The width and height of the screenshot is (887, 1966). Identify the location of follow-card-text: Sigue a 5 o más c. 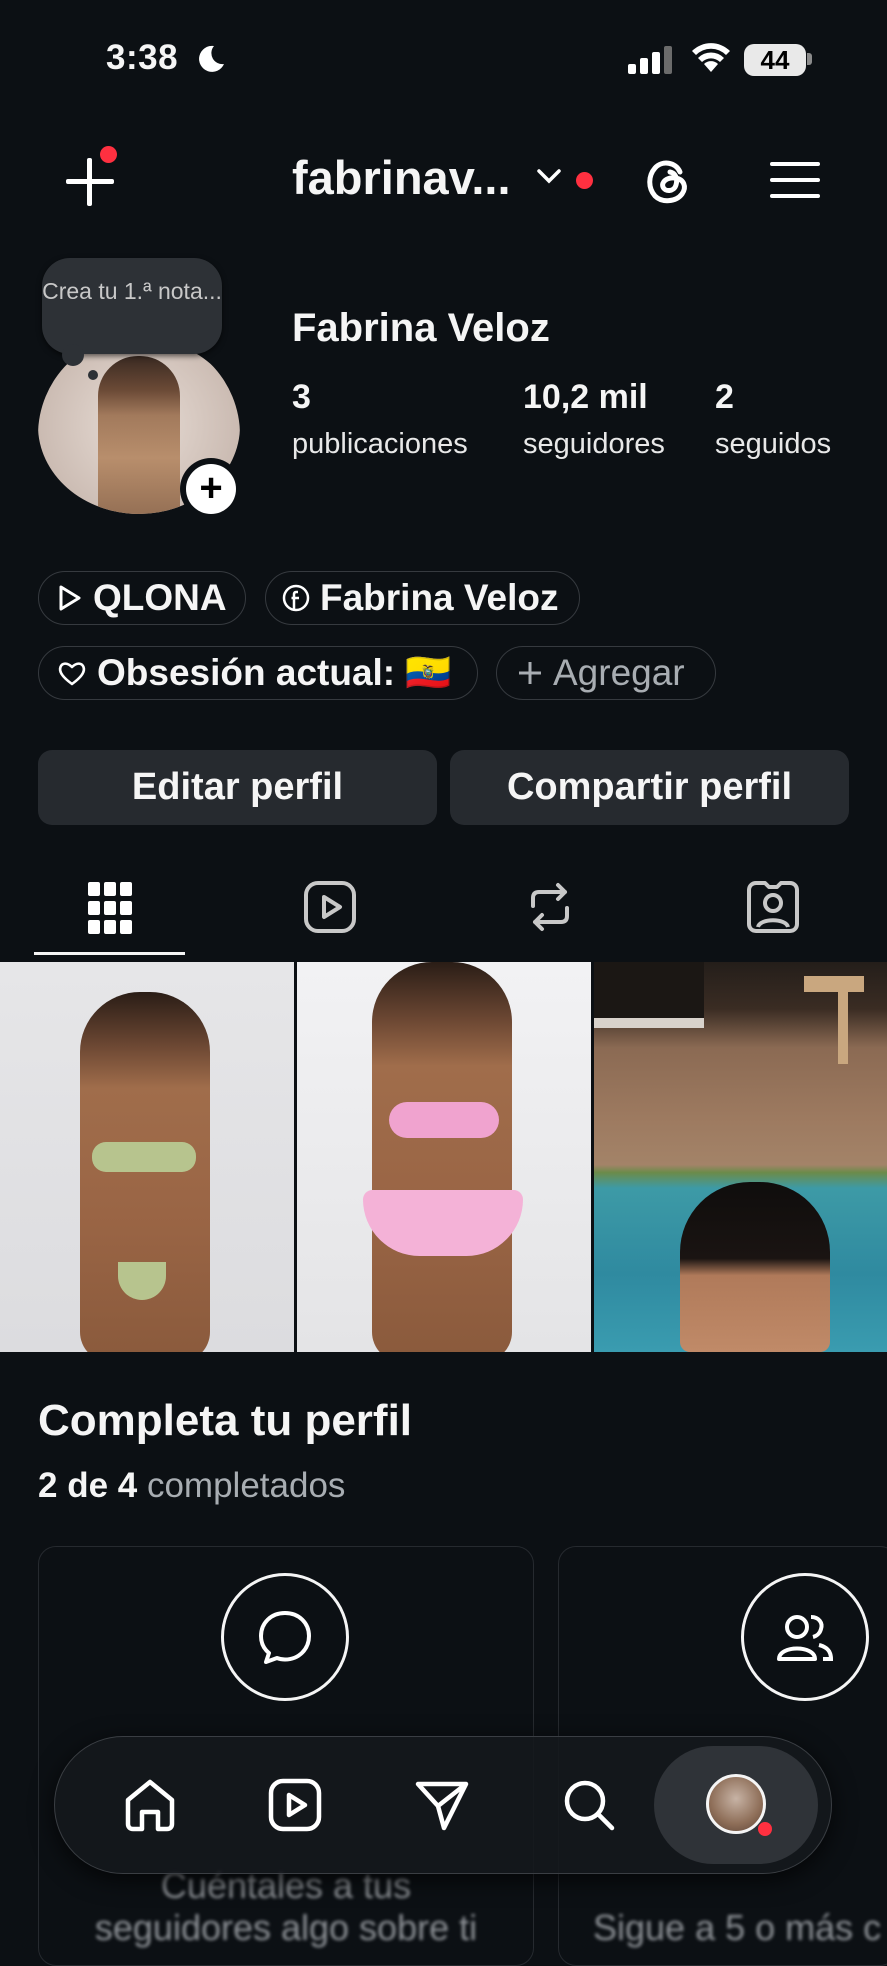
(737, 1927).